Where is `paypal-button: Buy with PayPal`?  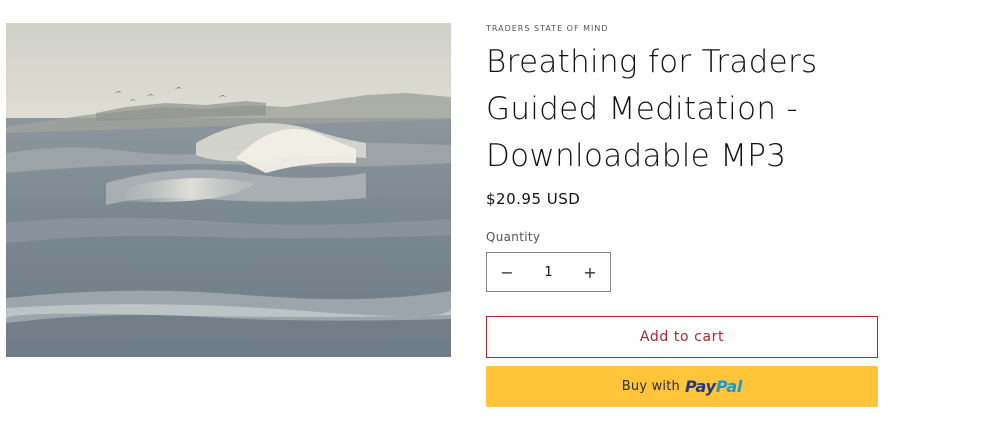
paypal-button: Buy with PayPal is located at coordinates (682, 386).